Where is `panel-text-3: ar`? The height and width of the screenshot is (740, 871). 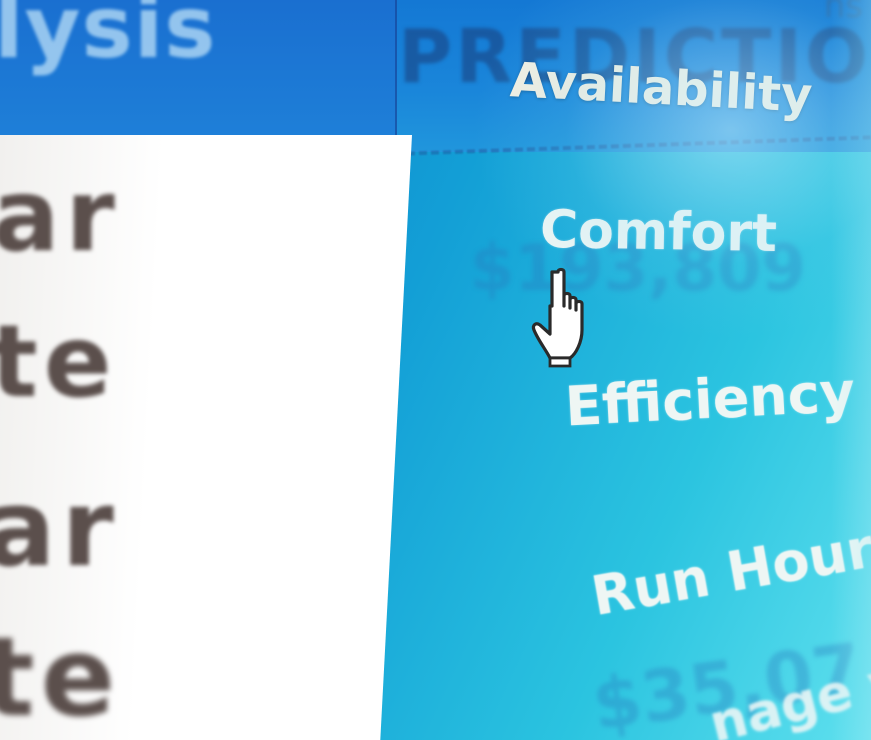
panel-text-3: ar is located at coordinates (60, 528).